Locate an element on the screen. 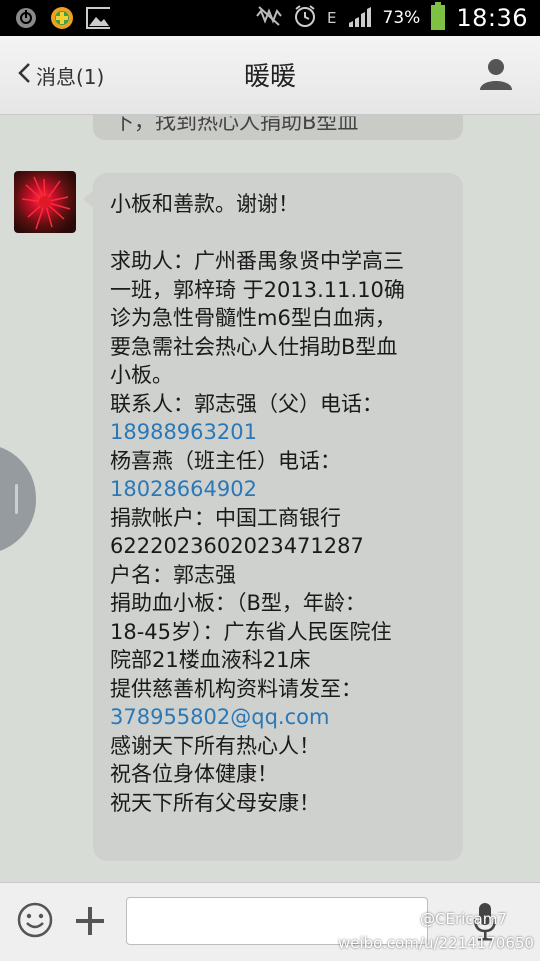 The height and width of the screenshot is (961, 540). email-domain: @qq.com is located at coordinates (280, 717).